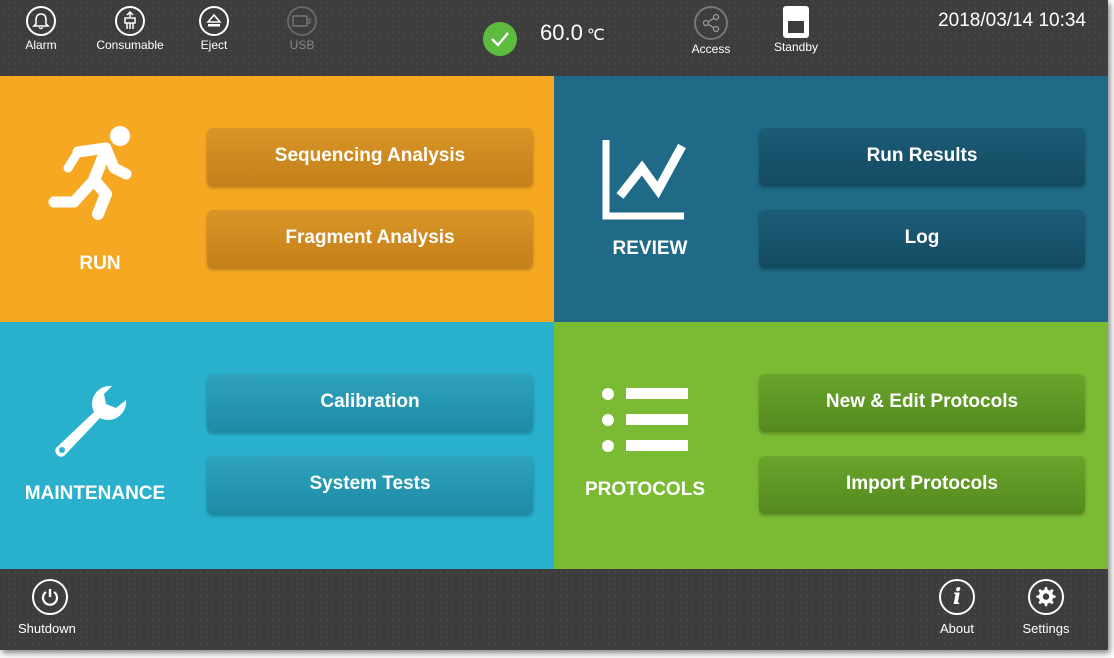 This screenshot has width=1114, height=658. I want to click on system-tests-button: System Tests, so click(370, 485).